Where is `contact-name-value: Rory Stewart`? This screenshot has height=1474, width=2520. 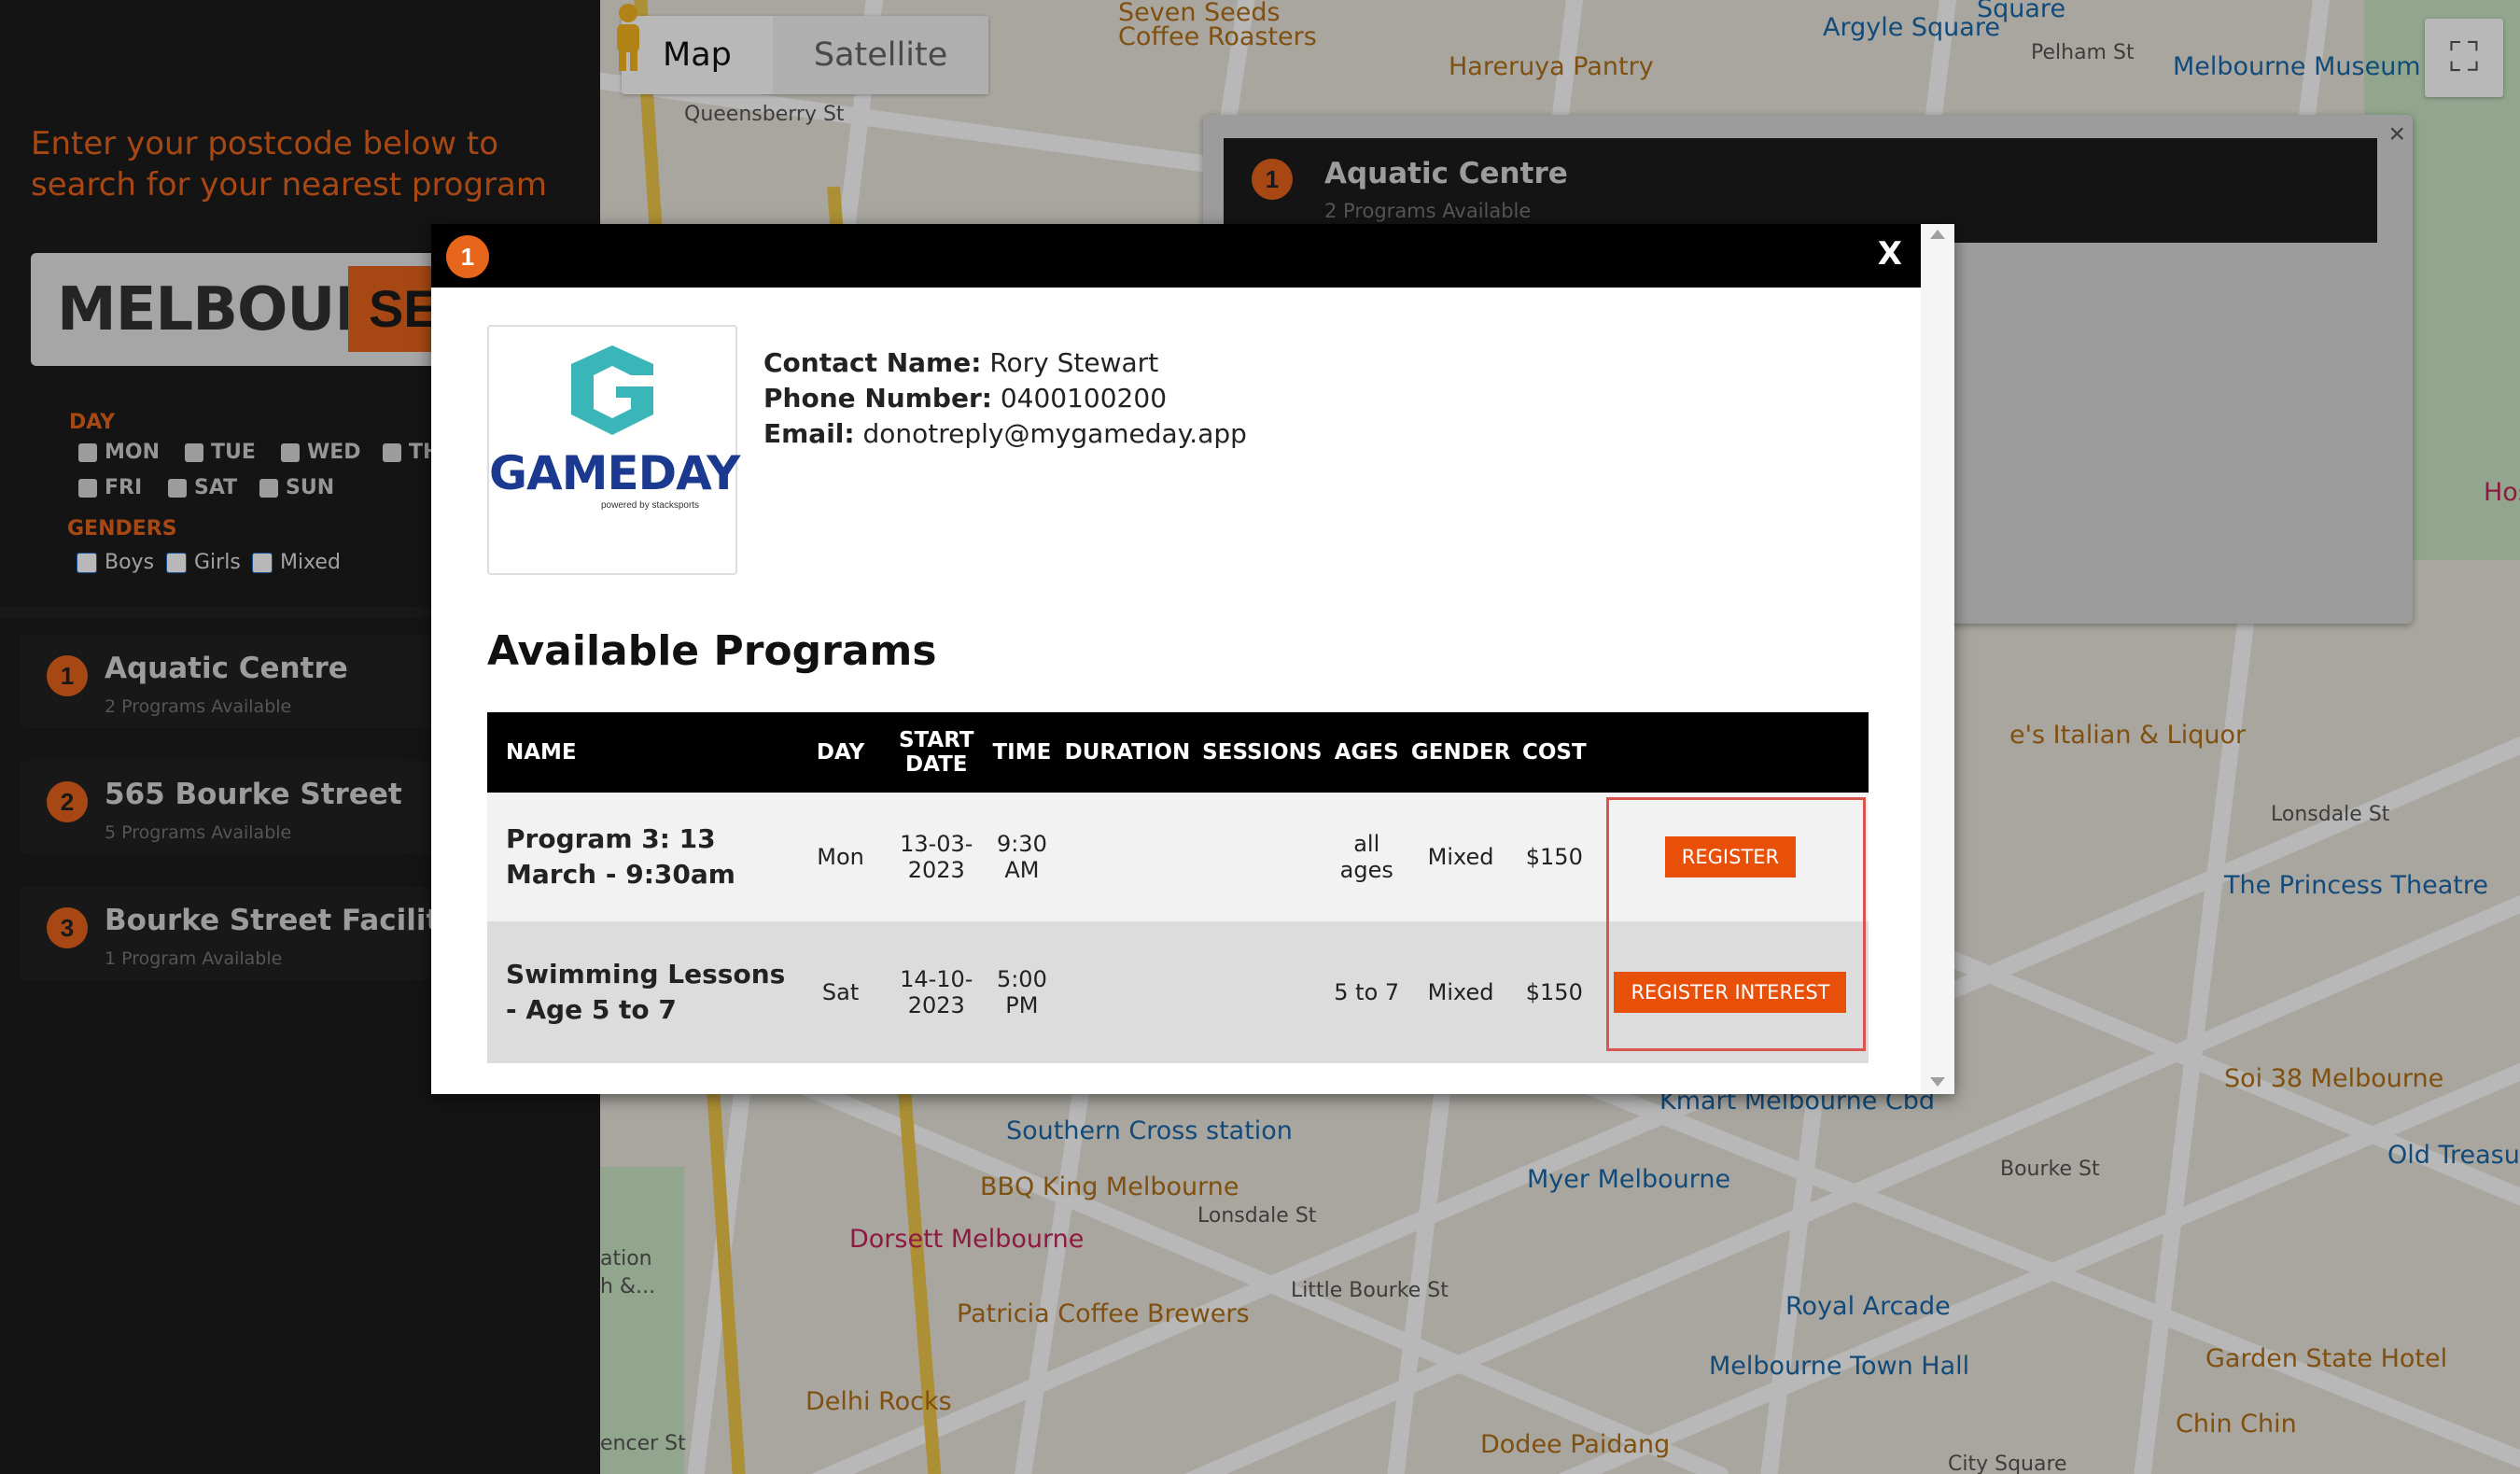 contact-name-value: Rory Stewart is located at coordinates (1074, 362).